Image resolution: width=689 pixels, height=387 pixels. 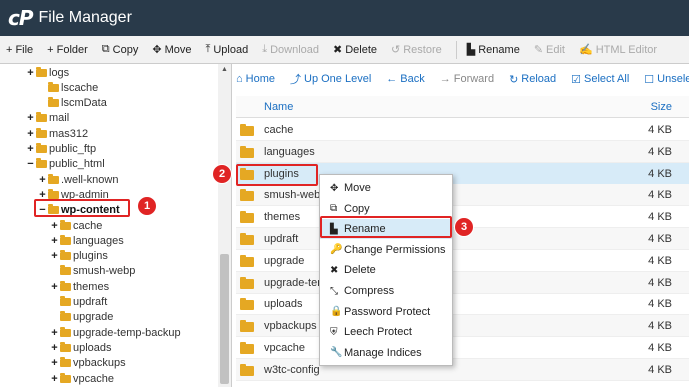 I want to click on context-menu-password-protect: 🔒 Password Protect, so click(x=386, y=312).